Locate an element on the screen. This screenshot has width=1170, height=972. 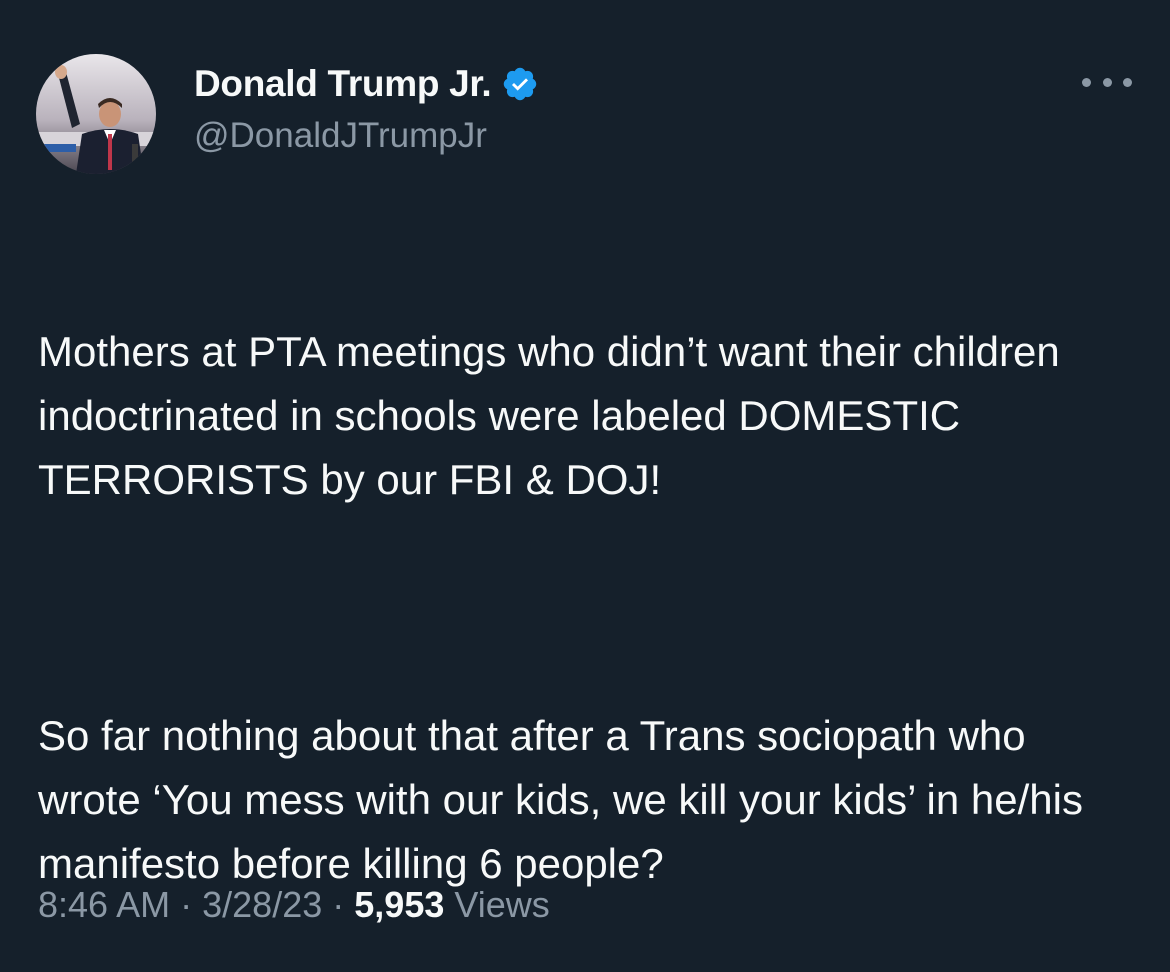
author-handle: @DonaldJTrumpJr is located at coordinates (340, 136).